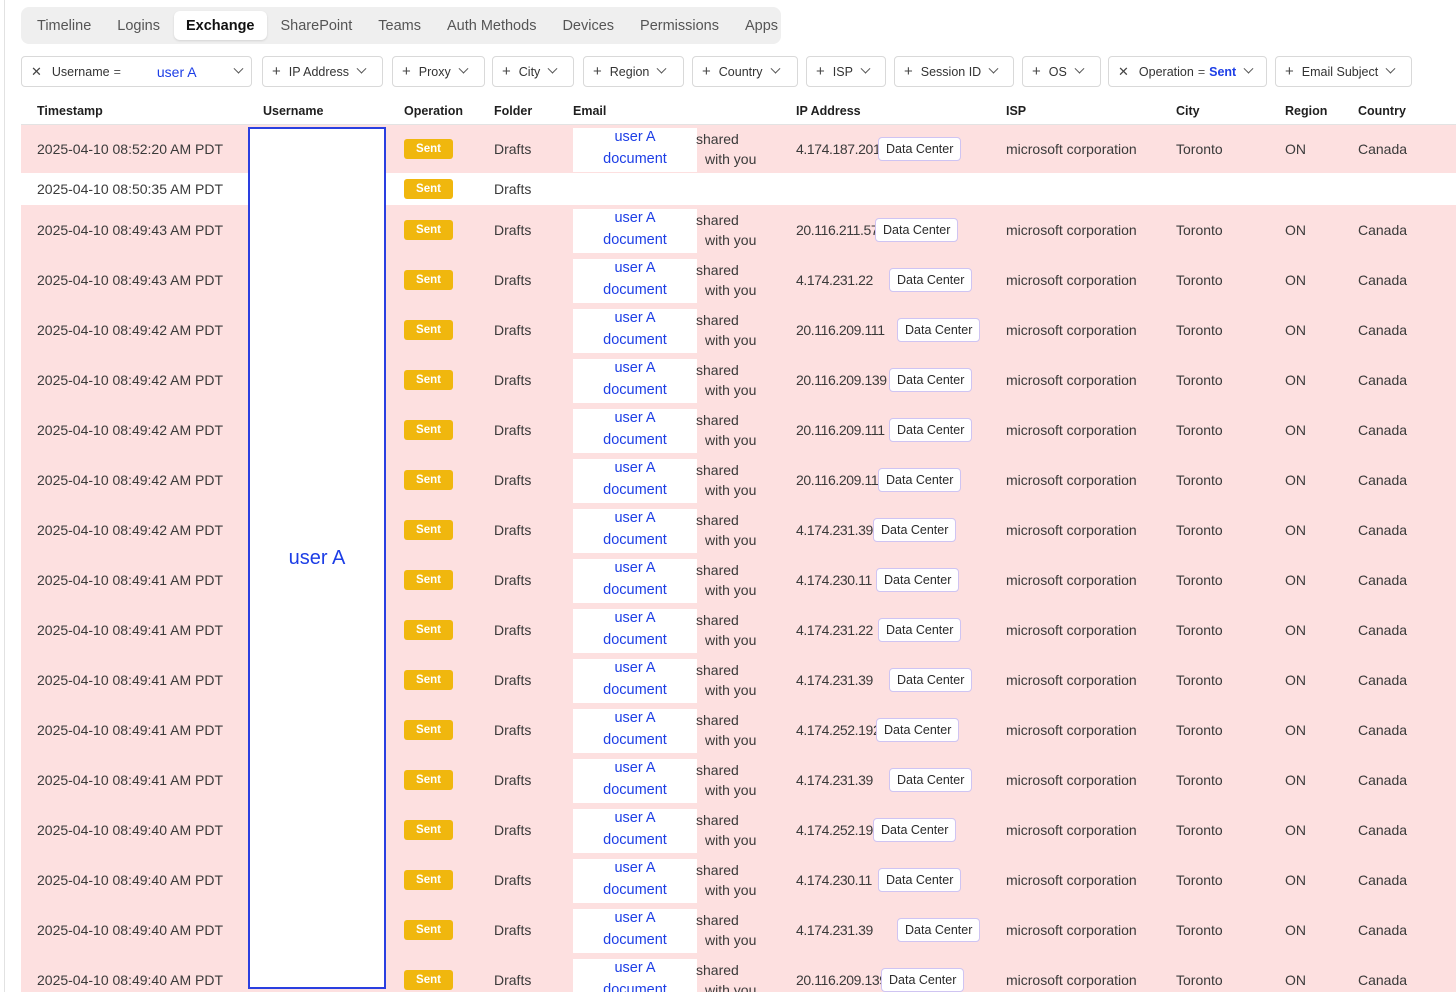 The width and height of the screenshot is (1456, 992). What do you see at coordinates (138, 25) in the screenshot?
I see `tab-logins: Logins` at bounding box center [138, 25].